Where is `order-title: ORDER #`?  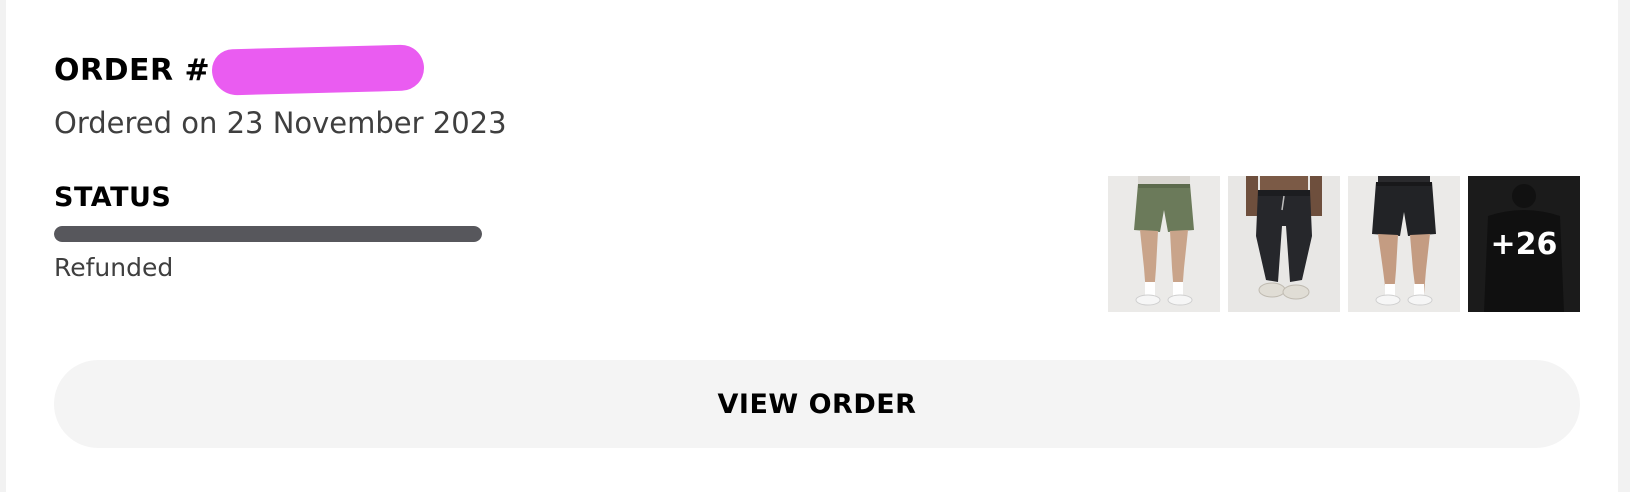 order-title: ORDER # is located at coordinates (239, 70).